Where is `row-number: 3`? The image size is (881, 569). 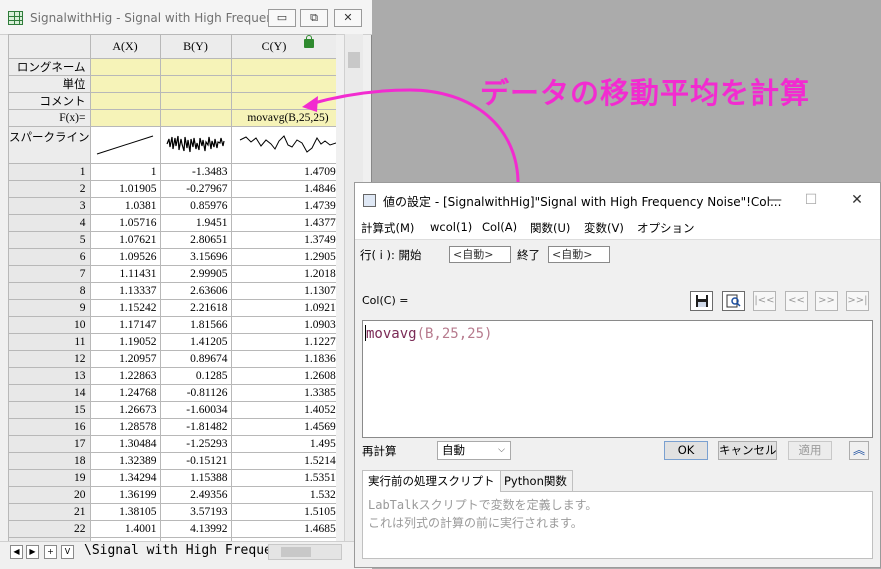 row-number: 3 is located at coordinates (49, 206).